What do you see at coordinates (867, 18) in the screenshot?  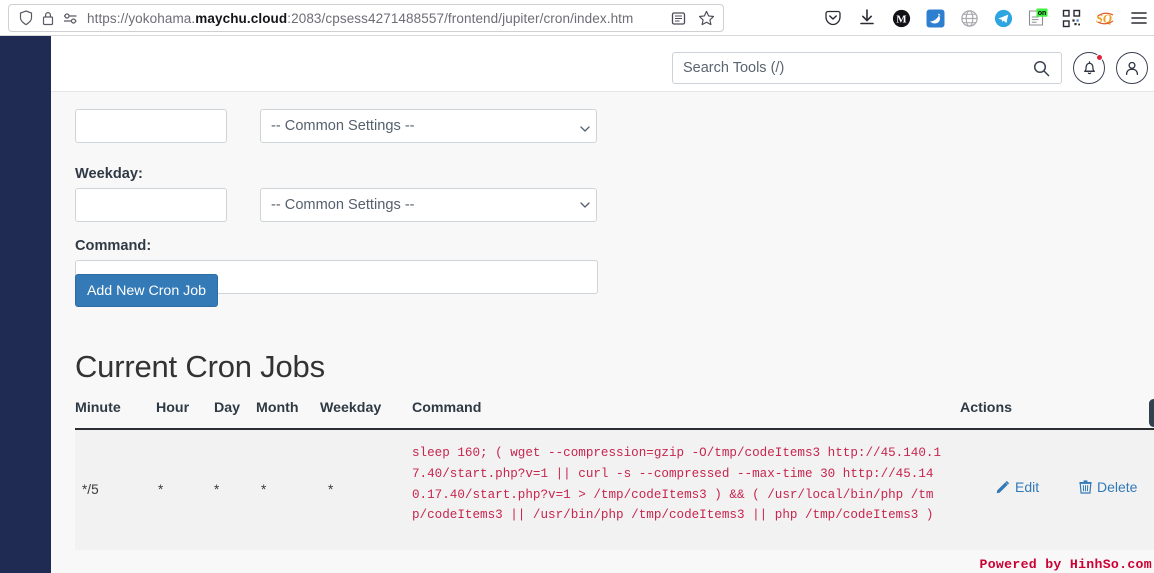 I see `downloads-icon` at bounding box center [867, 18].